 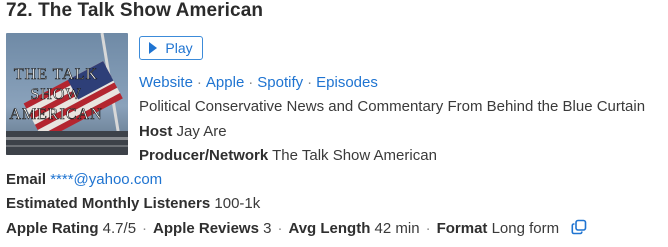 I want to click on format-value: Long form, so click(x=525, y=228).